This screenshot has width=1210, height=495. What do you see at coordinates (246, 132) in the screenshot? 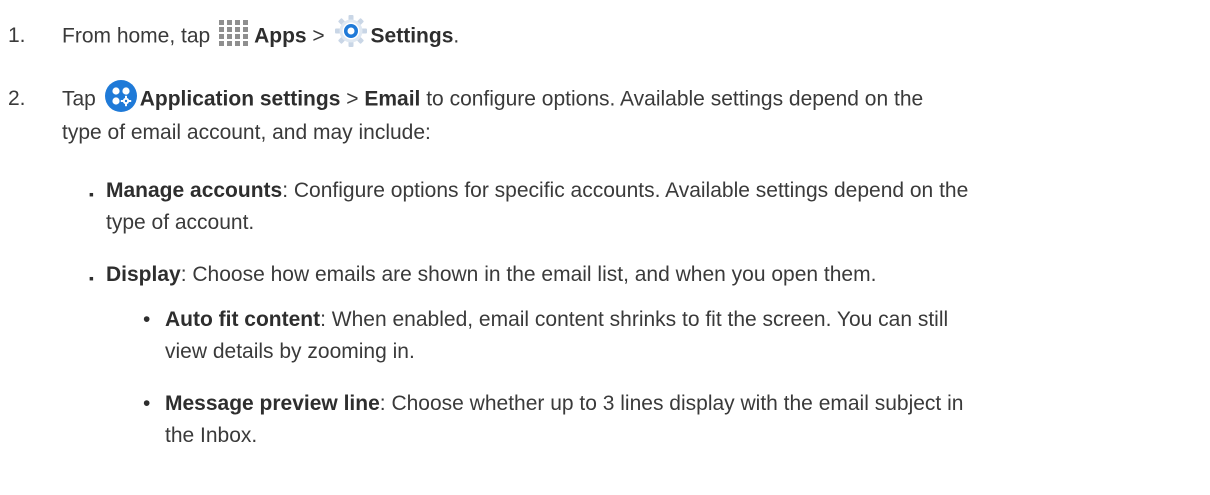
I see `step-2-continuation: type of email account, and may include:` at bounding box center [246, 132].